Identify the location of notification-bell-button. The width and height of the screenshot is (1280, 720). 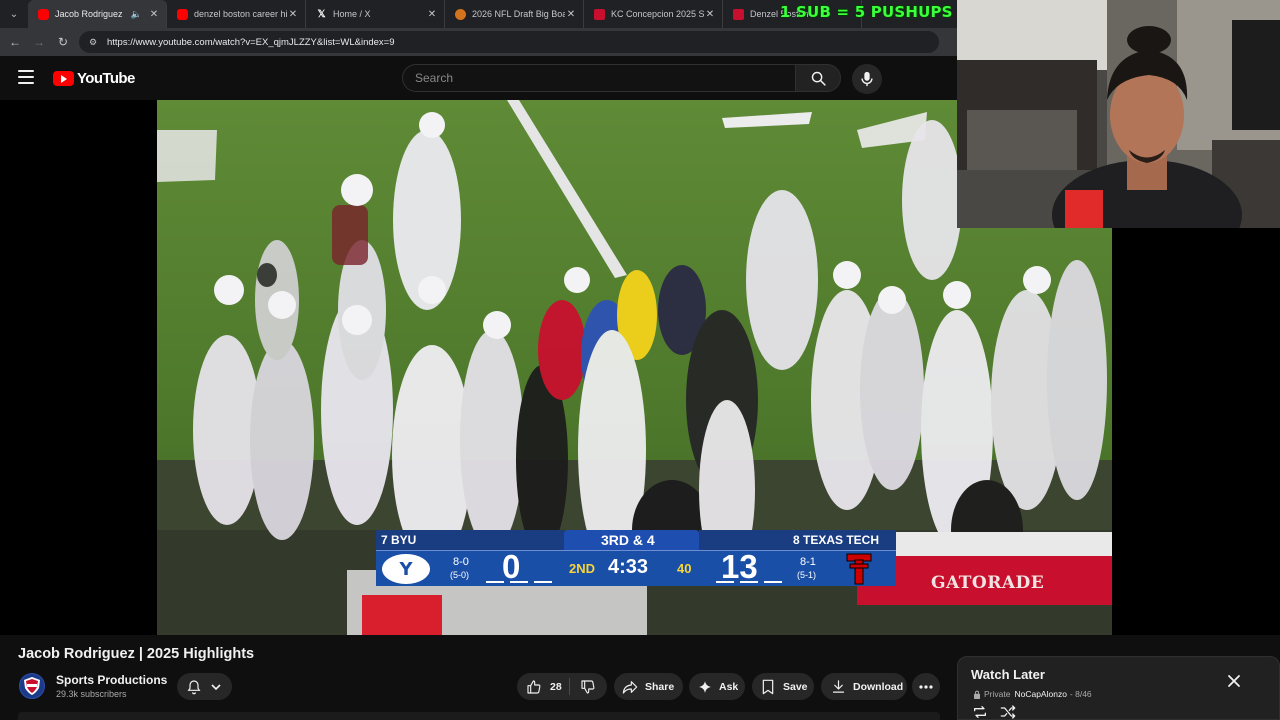
(204, 686).